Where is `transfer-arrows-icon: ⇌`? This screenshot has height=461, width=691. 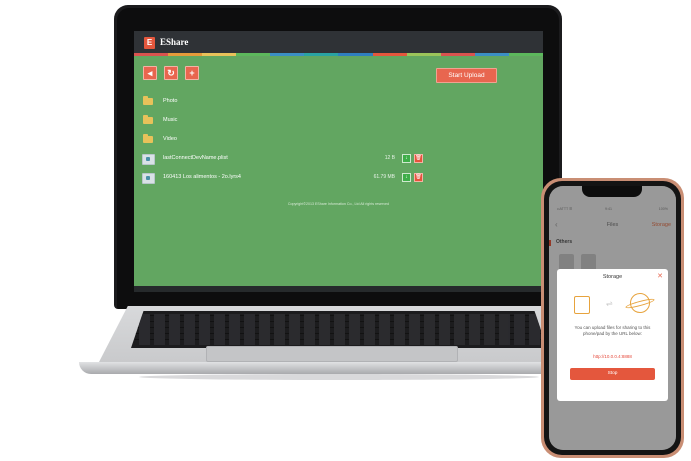 transfer-arrows-icon: ⇌ is located at coordinates (609, 303).